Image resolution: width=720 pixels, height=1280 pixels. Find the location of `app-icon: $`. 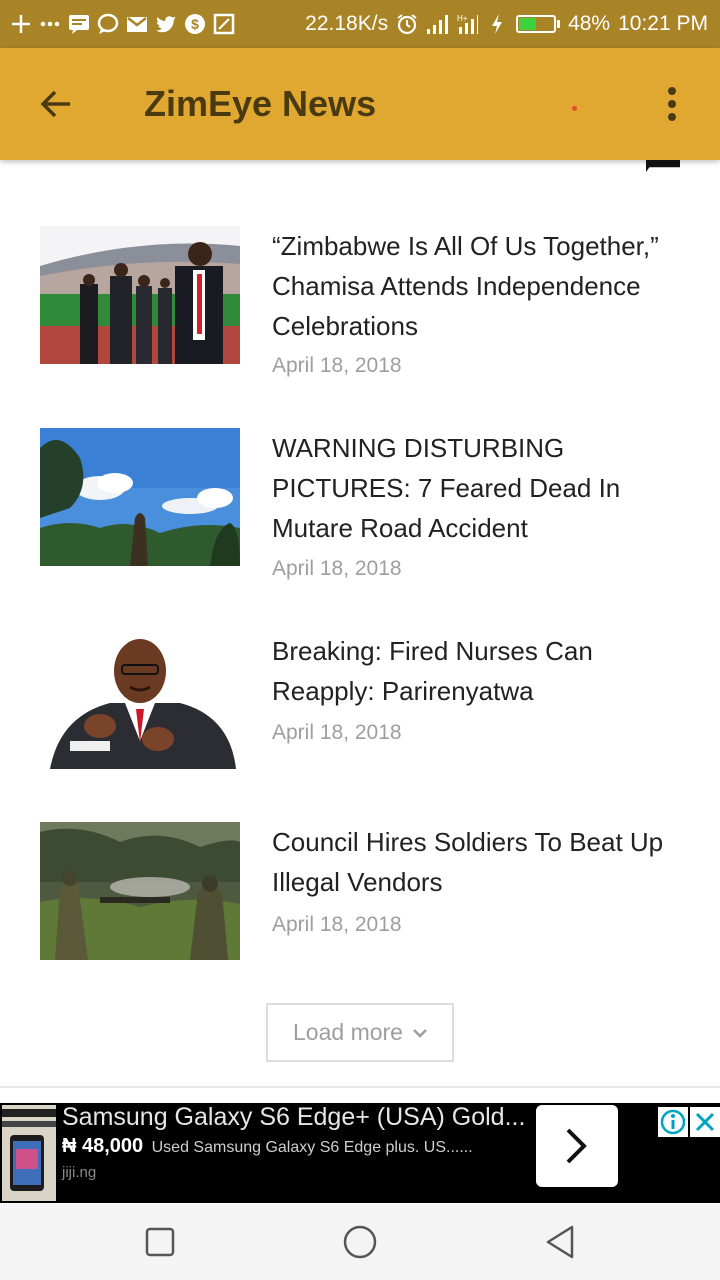

app-icon: $ is located at coordinates (195, 24).